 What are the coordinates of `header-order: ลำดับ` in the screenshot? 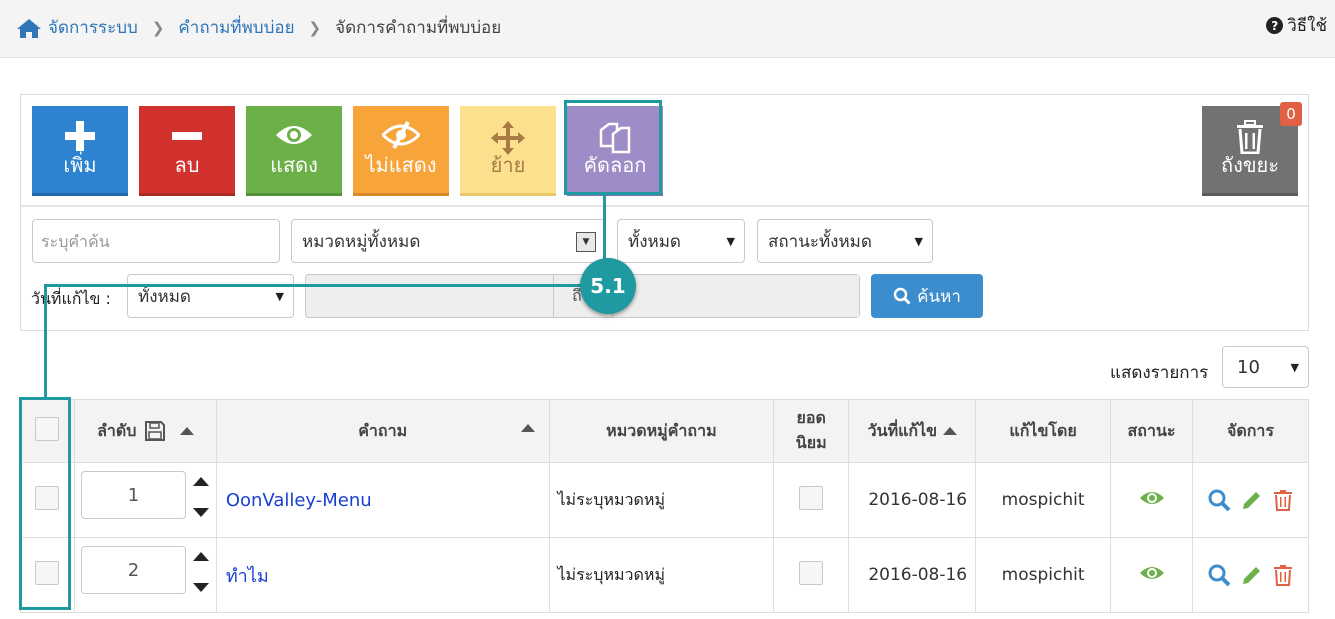 It's located at (145, 431).